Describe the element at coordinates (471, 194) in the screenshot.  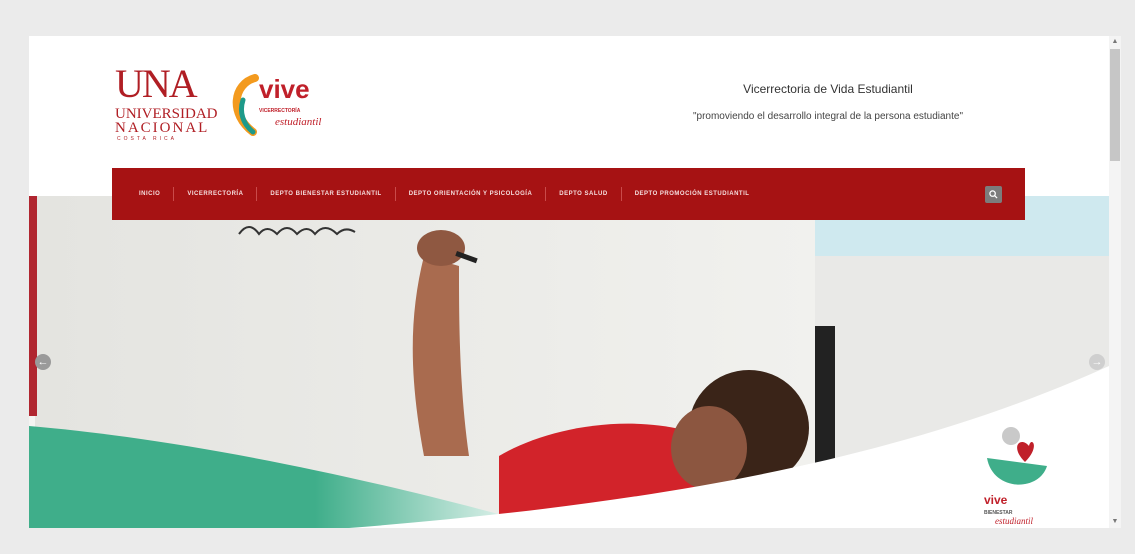
I see `nav-item-orientacion: DEPTO ORIENTACIÓN Y PSICOLOGÍA` at that location.